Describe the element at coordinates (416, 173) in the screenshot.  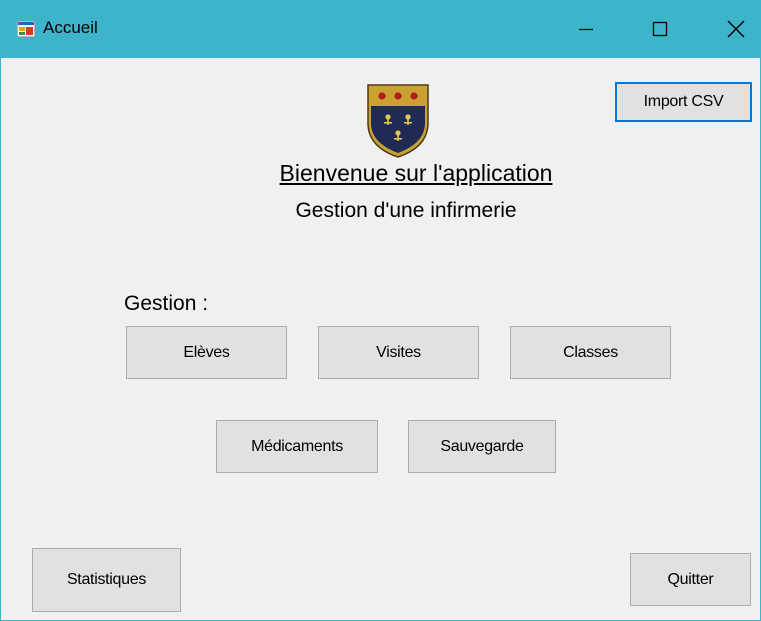
I see `welcome-title: Bienvenue sur l'application` at that location.